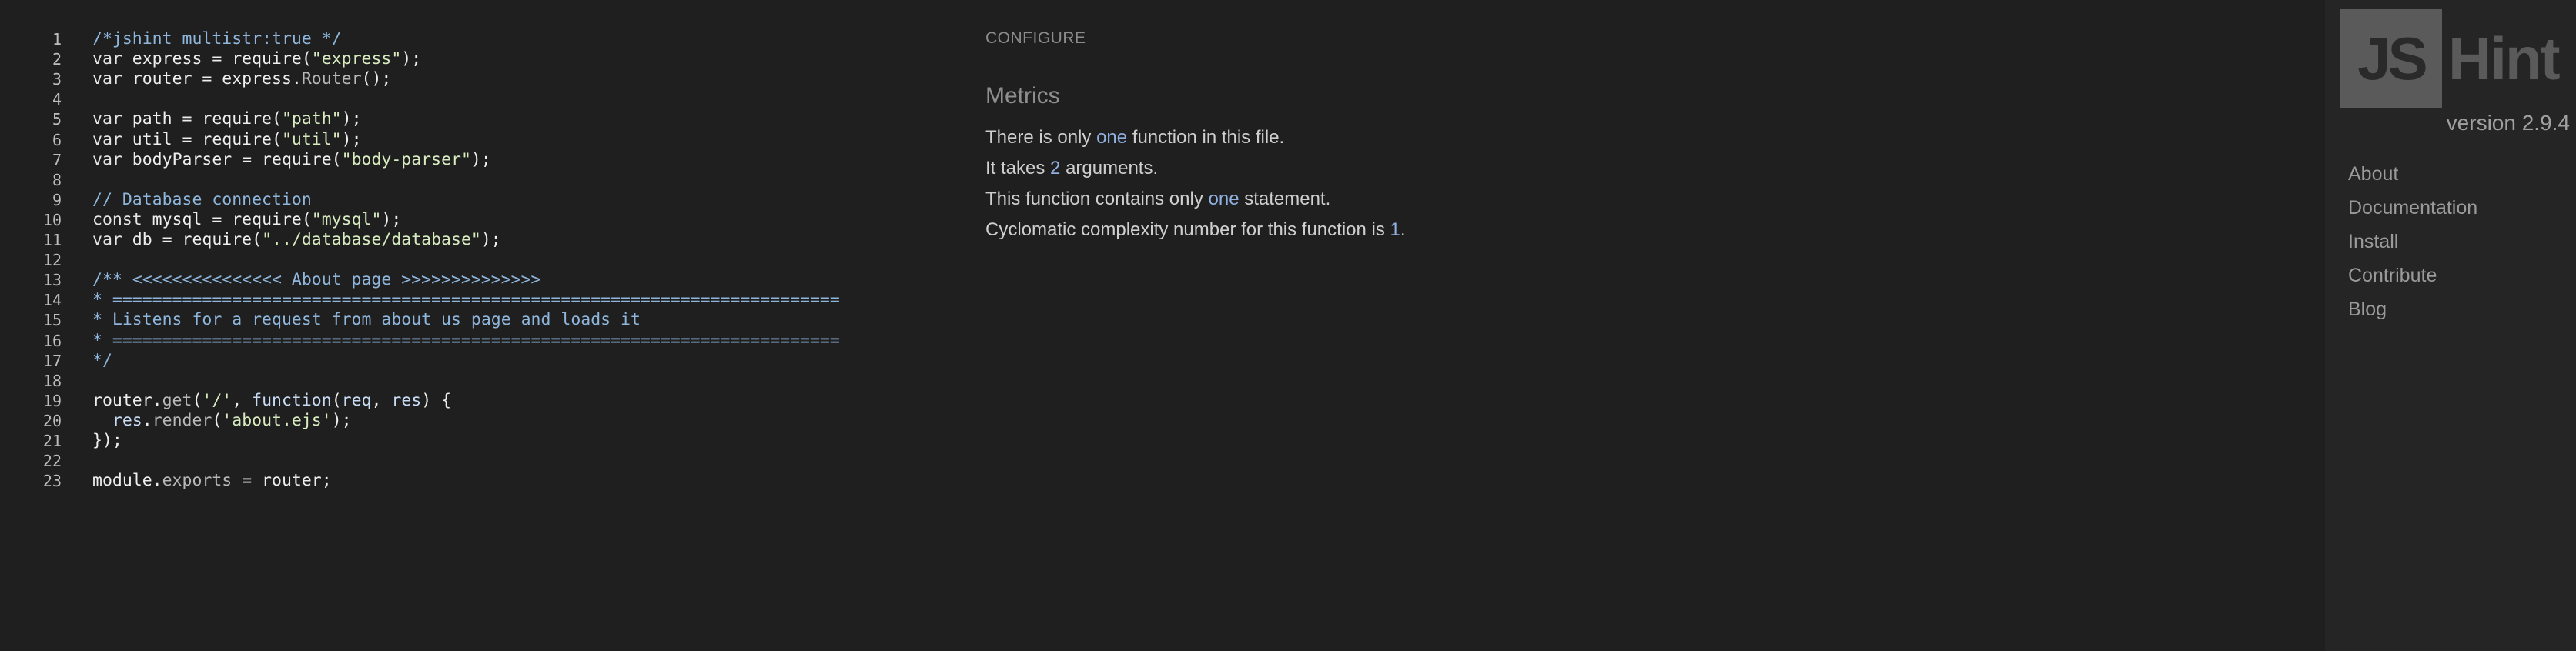  Describe the element at coordinates (357, 400) in the screenshot. I see `code-token: req` at that location.